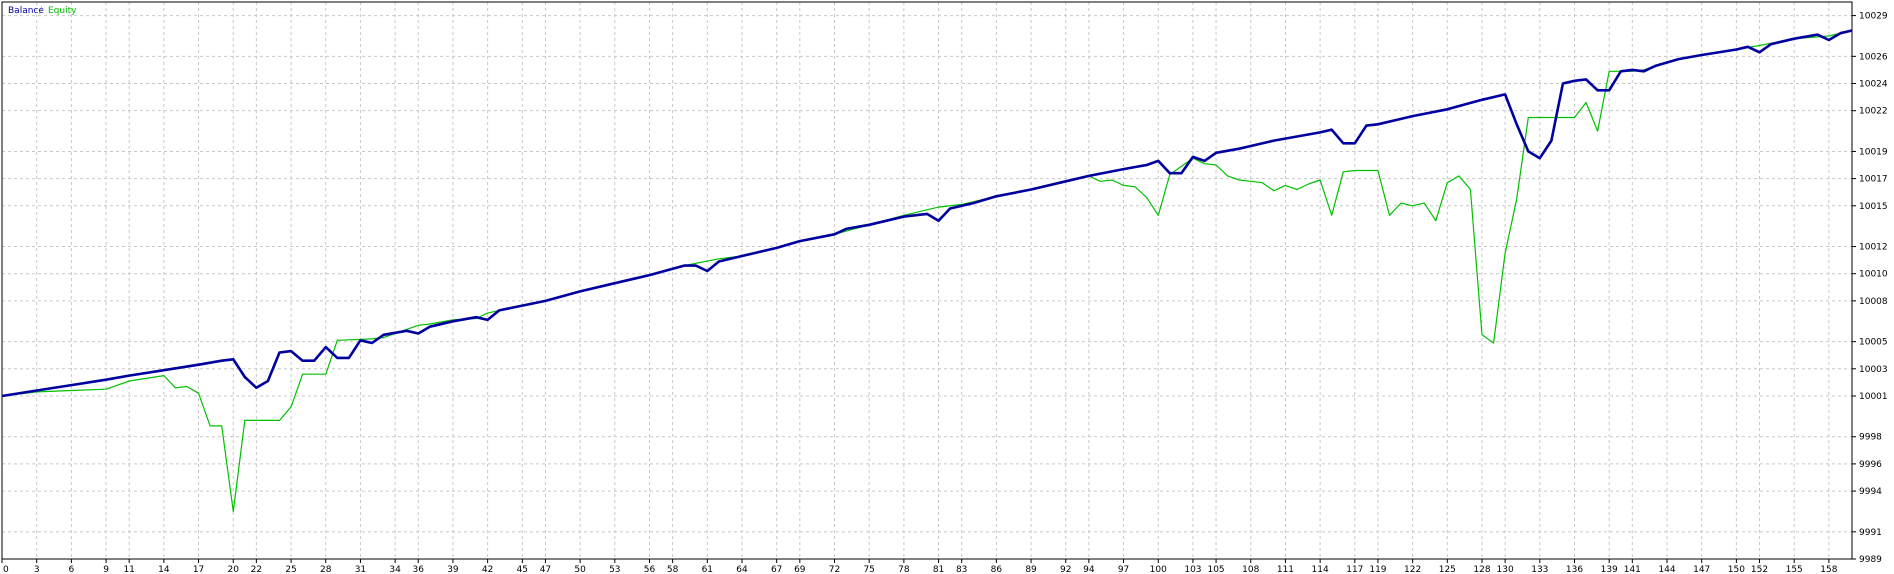 Image resolution: width=1894 pixels, height=574 pixels. I want to click on x-tick-label: 39, so click(453, 569).